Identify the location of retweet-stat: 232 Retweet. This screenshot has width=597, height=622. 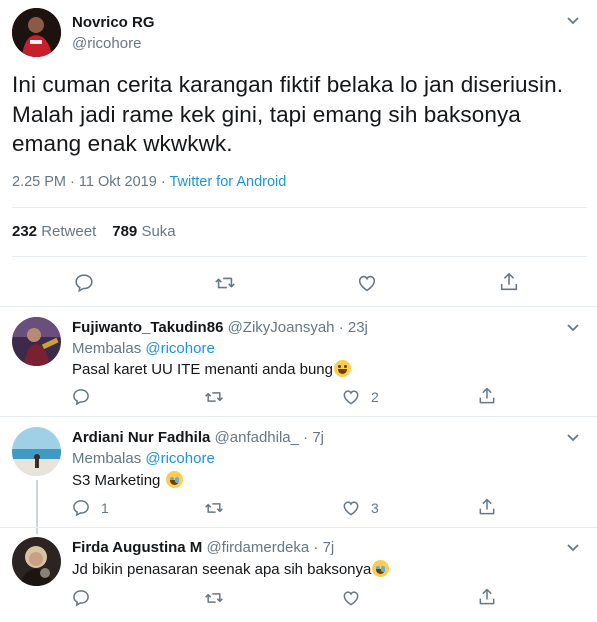
(54, 231).